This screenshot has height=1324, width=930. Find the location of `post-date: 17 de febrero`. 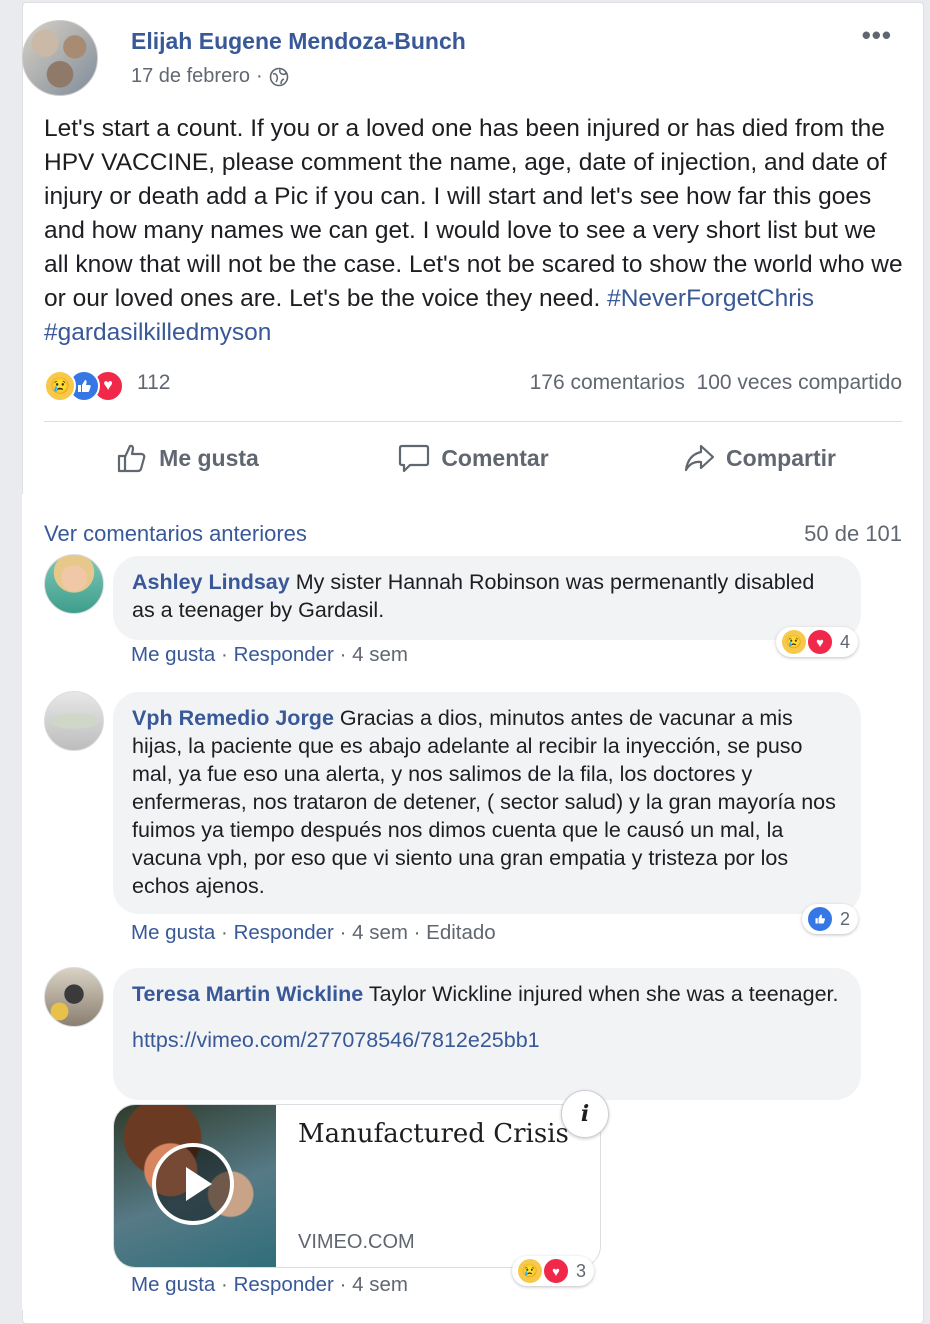

post-date: 17 de febrero is located at coordinates (190, 76).